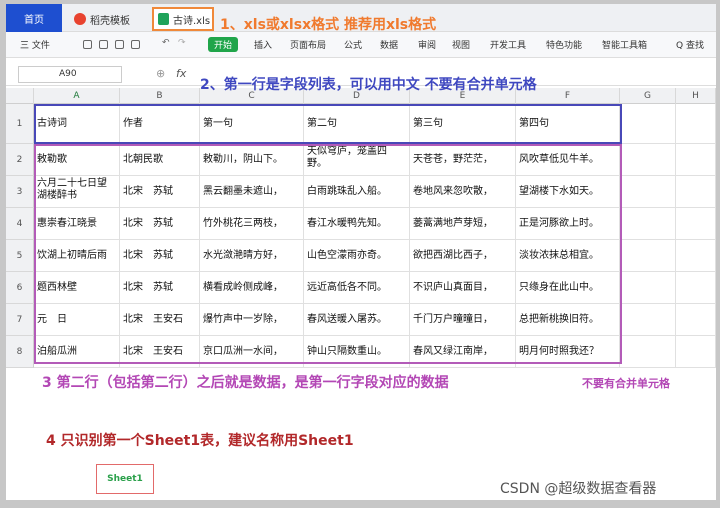 The image size is (720, 508). I want to click on annotation-file-format: 1、xls或xlsx格式 推荐用xls格式, so click(328, 25).